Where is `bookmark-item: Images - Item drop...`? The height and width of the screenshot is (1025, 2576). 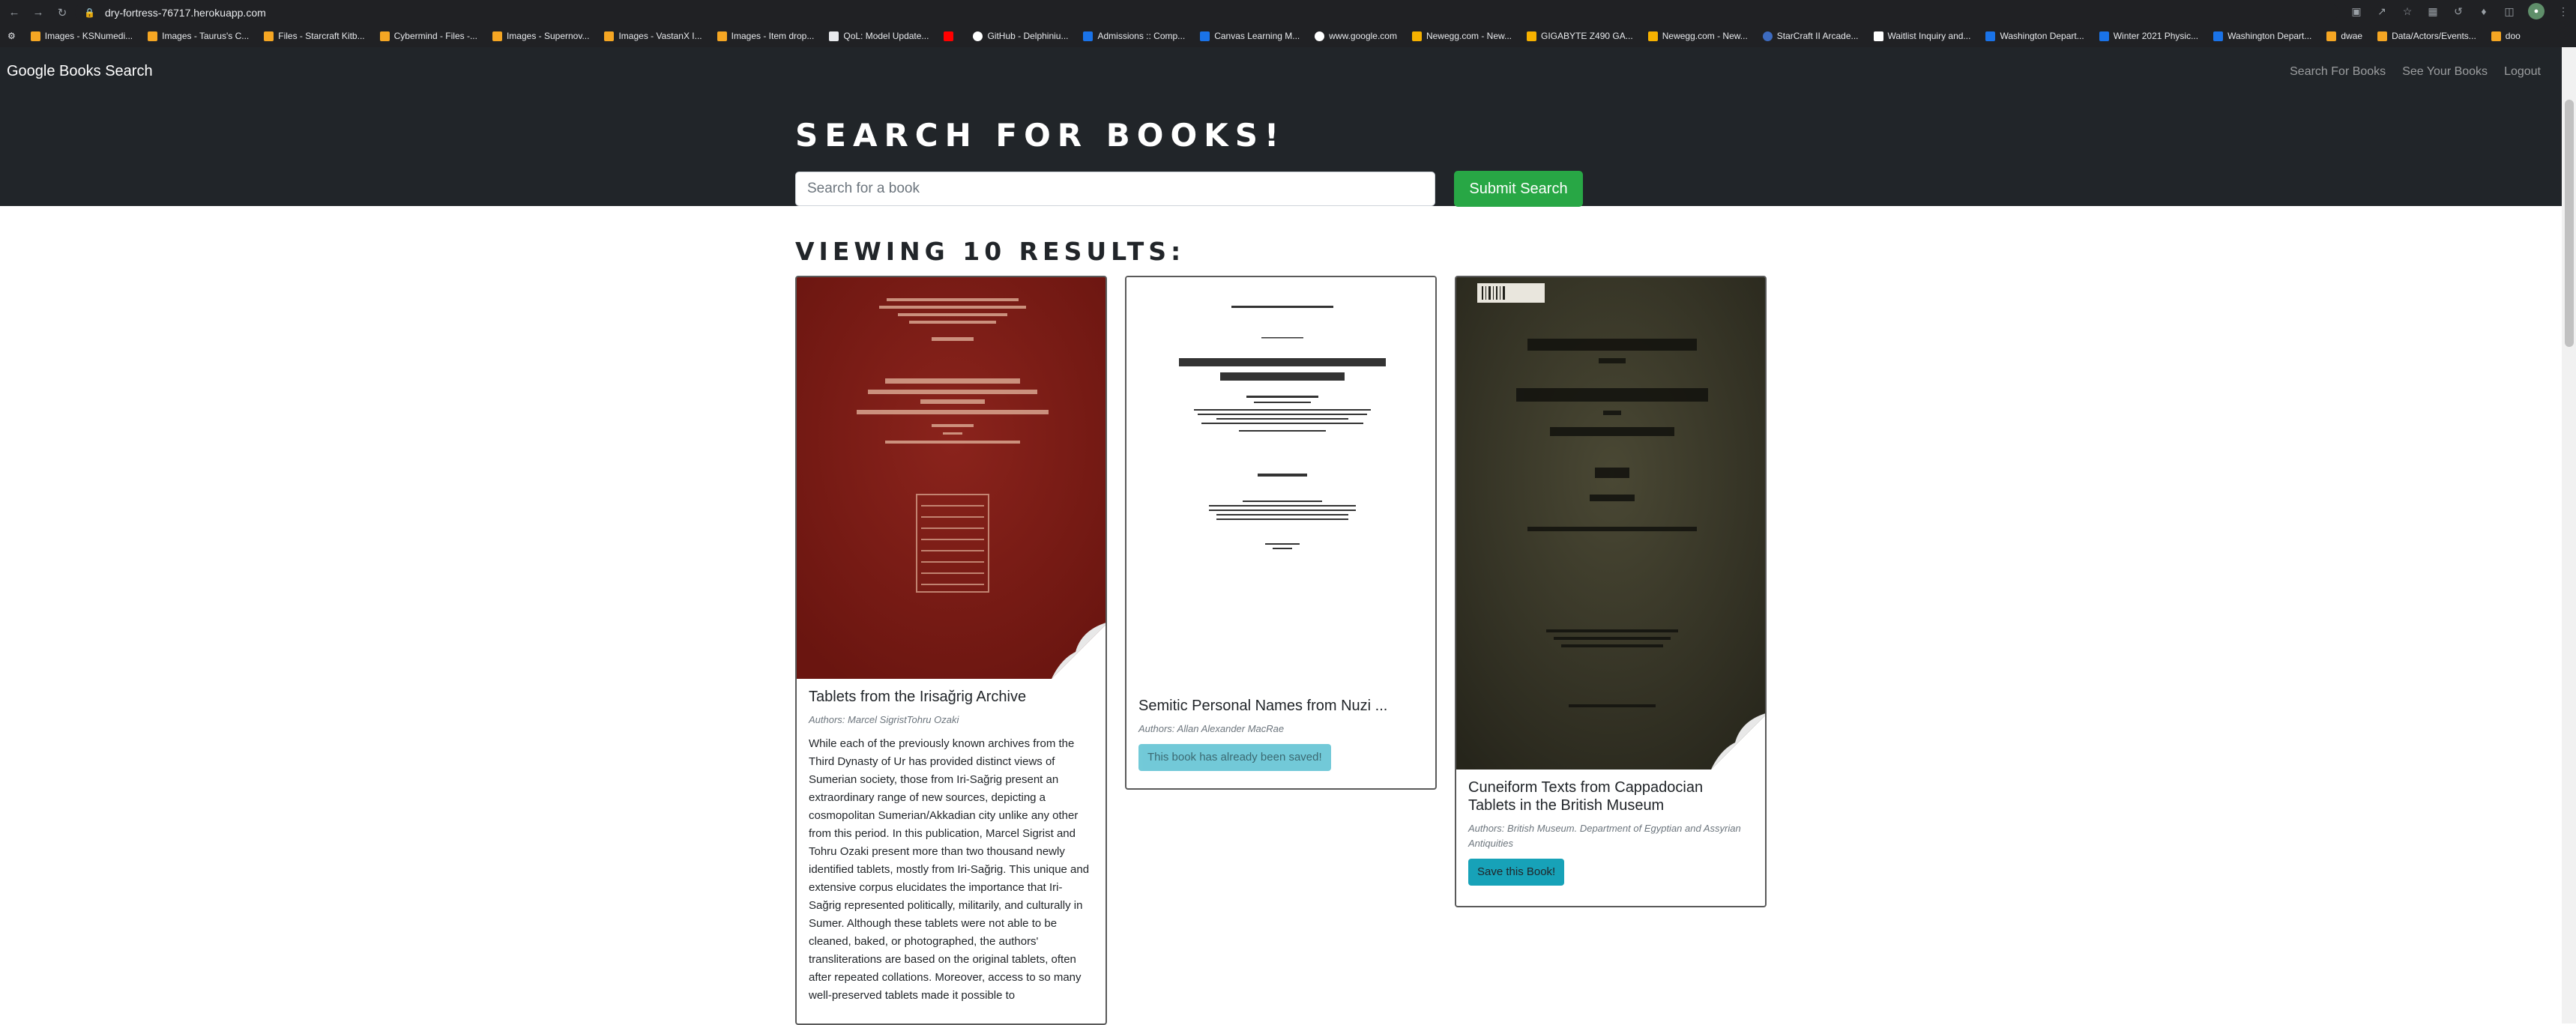
bookmark-item: Images - Item drop... is located at coordinates (766, 36).